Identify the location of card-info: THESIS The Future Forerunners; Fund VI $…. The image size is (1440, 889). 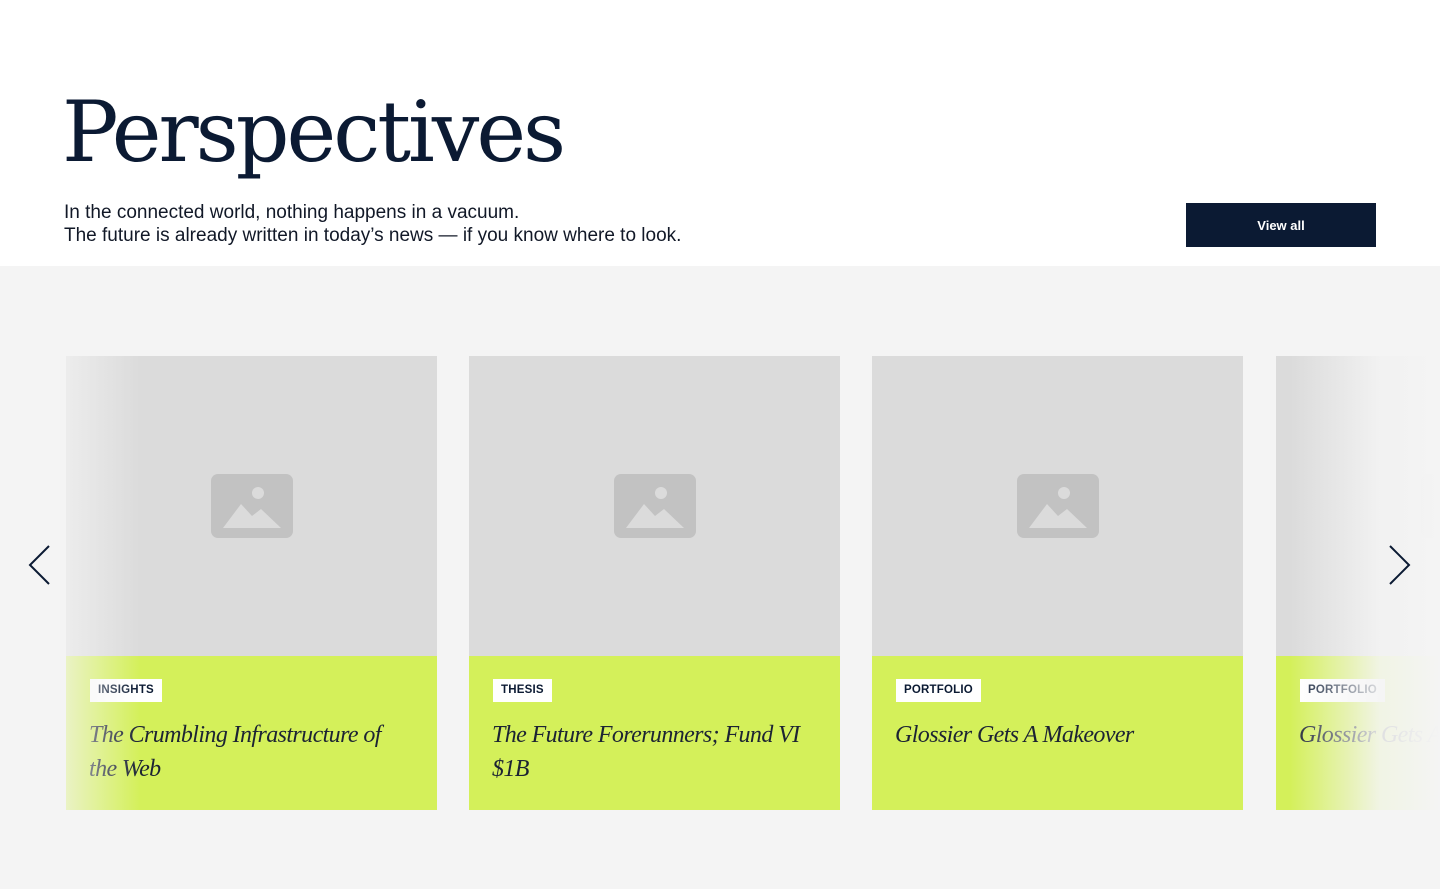
(654, 733).